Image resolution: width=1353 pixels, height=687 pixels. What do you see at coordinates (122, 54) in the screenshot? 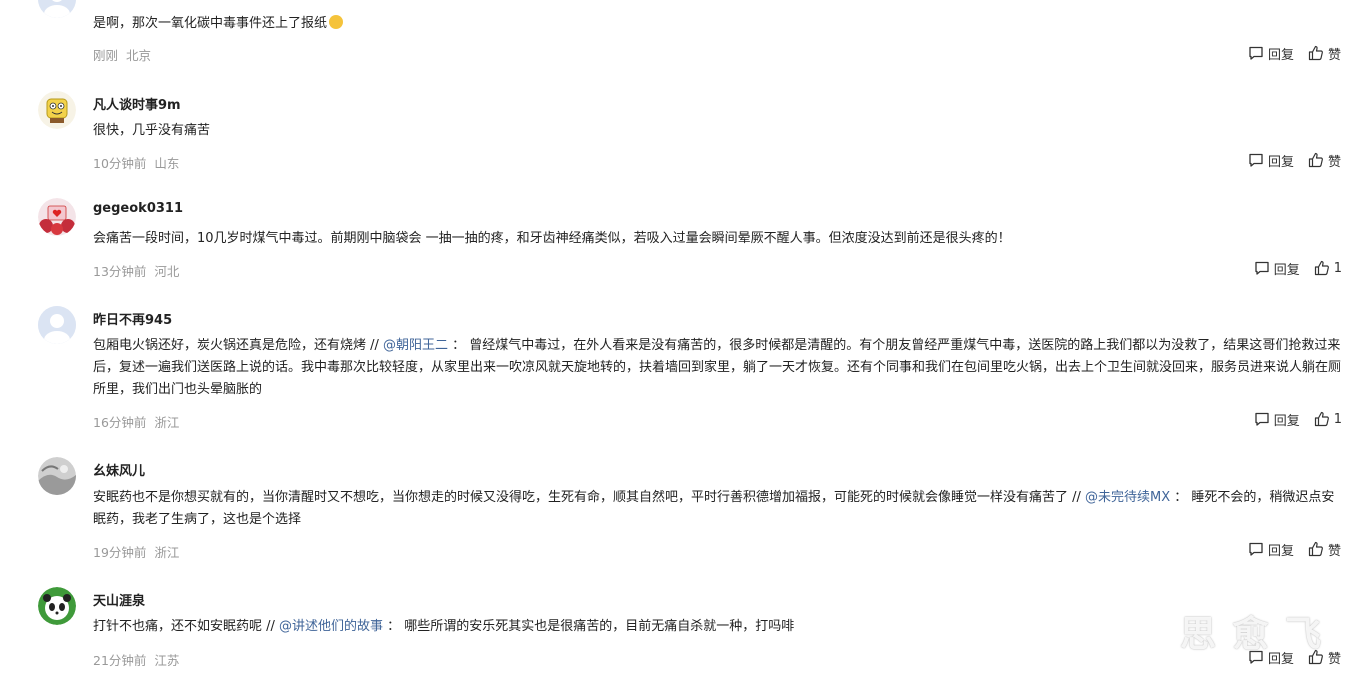
I see `comment-meta: 刚刚 北京` at bounding box center [122, 54].